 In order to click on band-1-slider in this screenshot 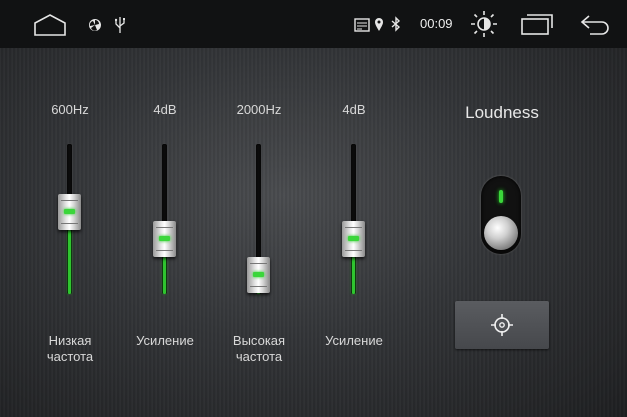, I will do `click(69, 219)`.